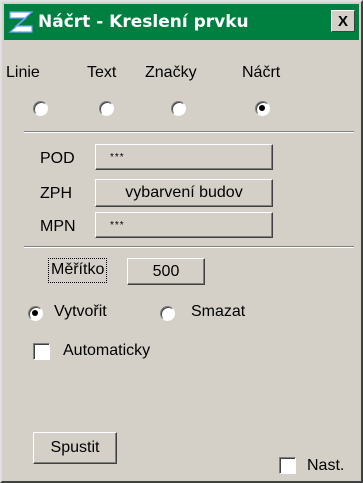 The image size is (363, 483). What do you see at coordinates (75, 448) in the screenshot?
I see `run-button: Spustit` at bounding box center [75, 448].